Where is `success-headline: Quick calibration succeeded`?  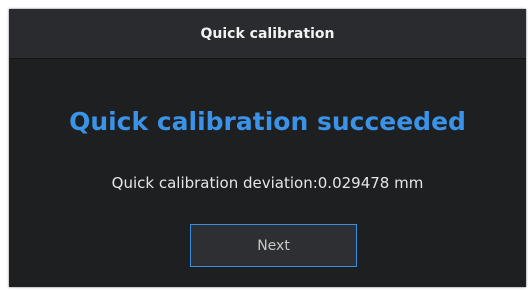
success-headline: Quick calibration succeeded is located at coordinates (267, 121).